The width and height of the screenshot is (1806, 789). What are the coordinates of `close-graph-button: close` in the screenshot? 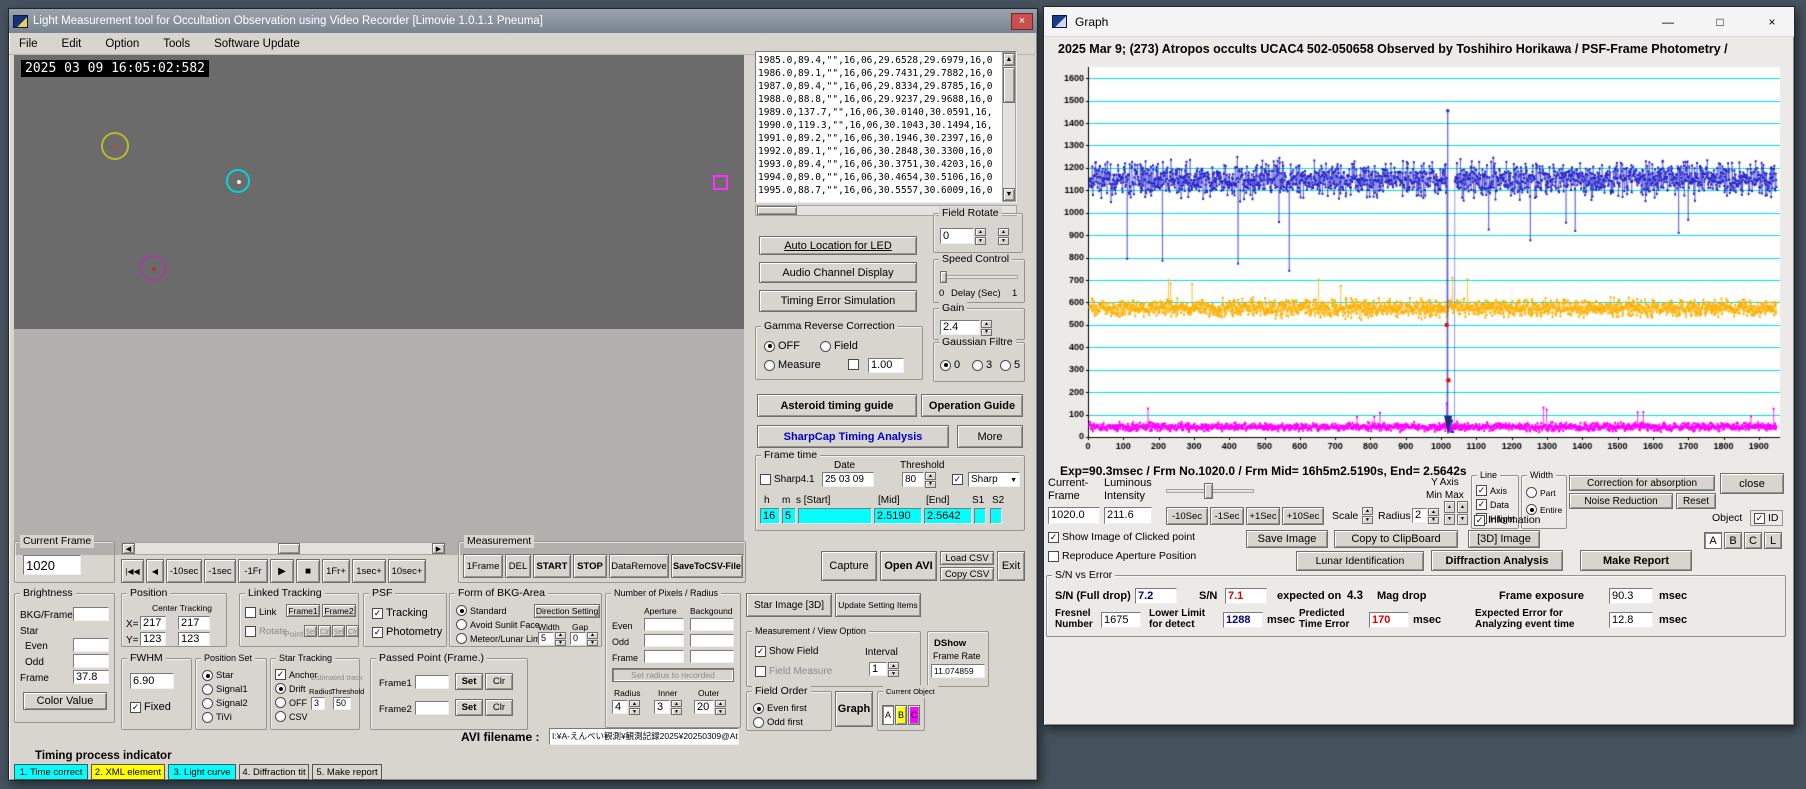 It's located at (1752, 483).